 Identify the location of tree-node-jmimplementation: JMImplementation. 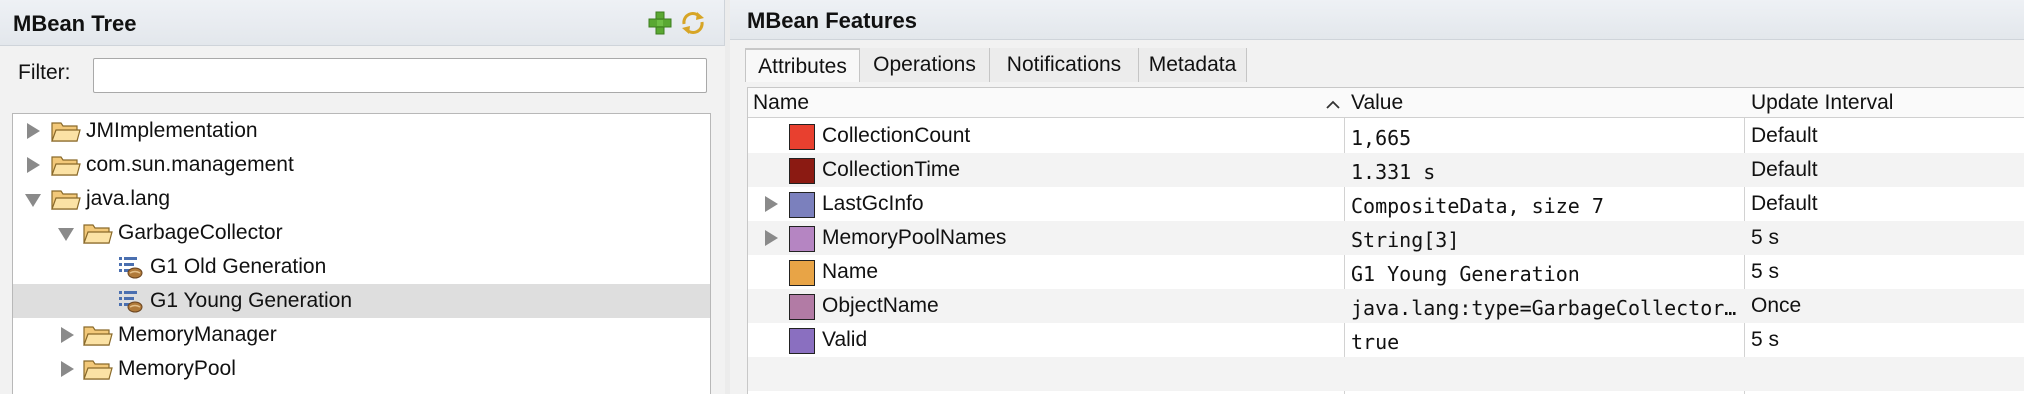
(361, 131).